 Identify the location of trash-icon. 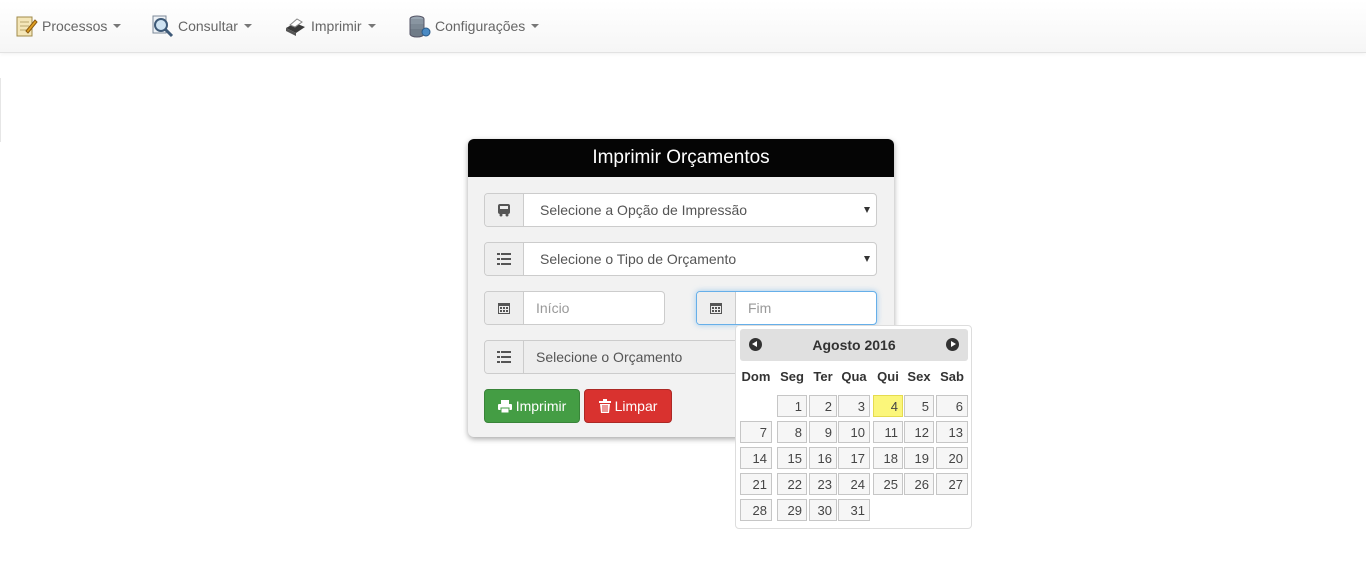
(604, 406).